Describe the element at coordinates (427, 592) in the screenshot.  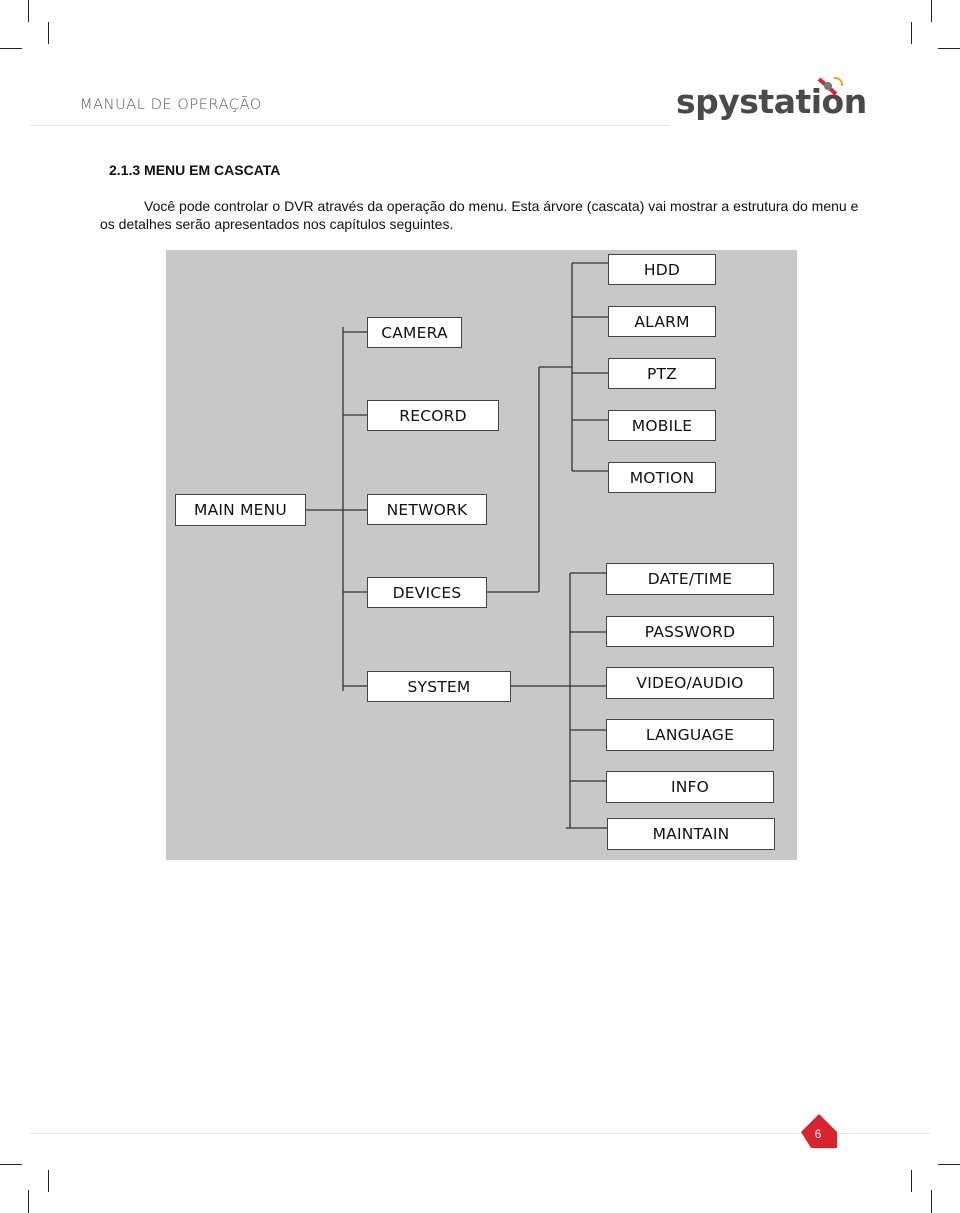
I see `menu-node-devices: DEVICES` at that location.